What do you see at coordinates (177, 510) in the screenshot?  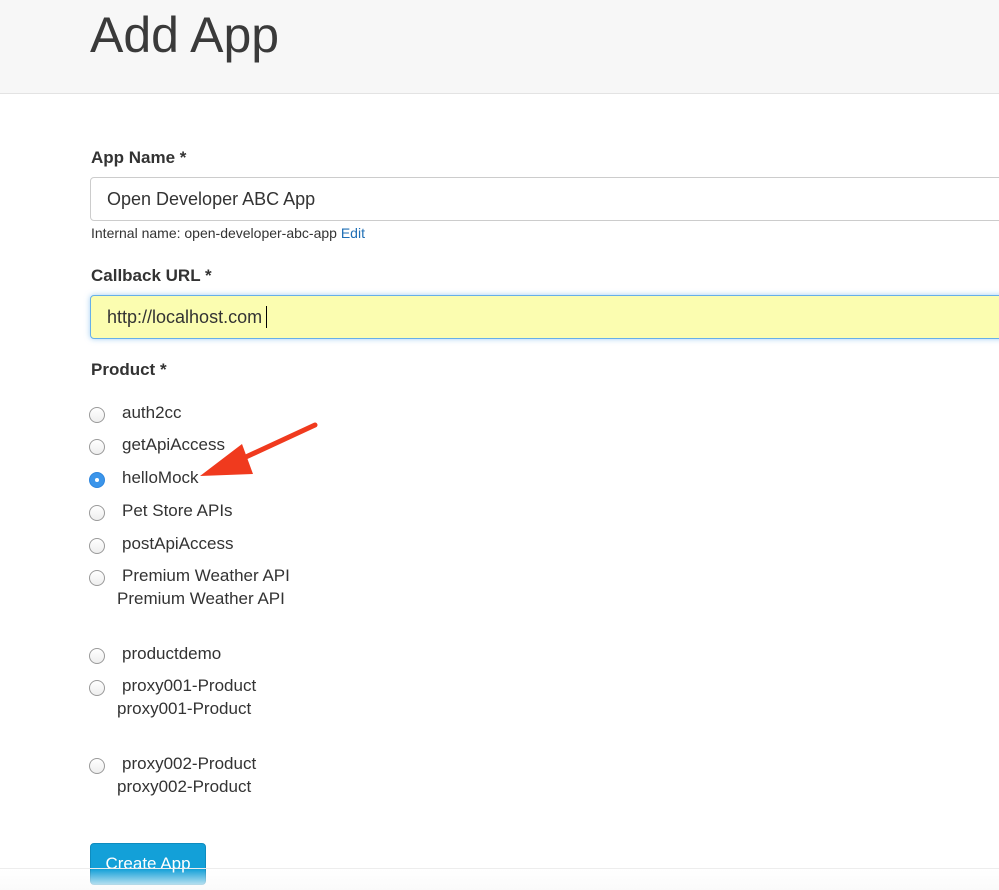 I see `product-option-label: Pet Store APIs` at bounding box center [177, 510].